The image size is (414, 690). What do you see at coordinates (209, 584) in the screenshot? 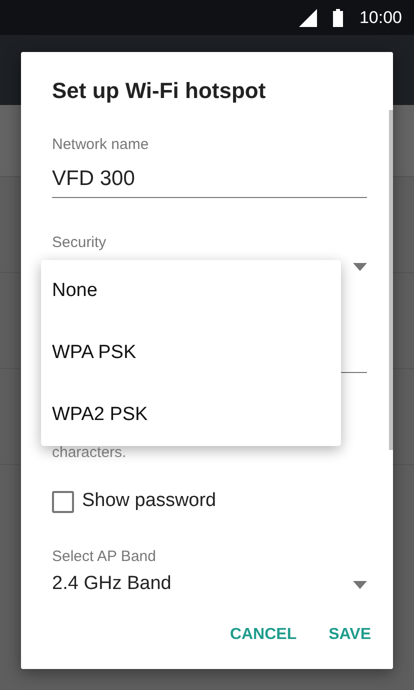
I see `ap-band-dropdown: 2.4 GHz Band` at bounding box center [209, 584].